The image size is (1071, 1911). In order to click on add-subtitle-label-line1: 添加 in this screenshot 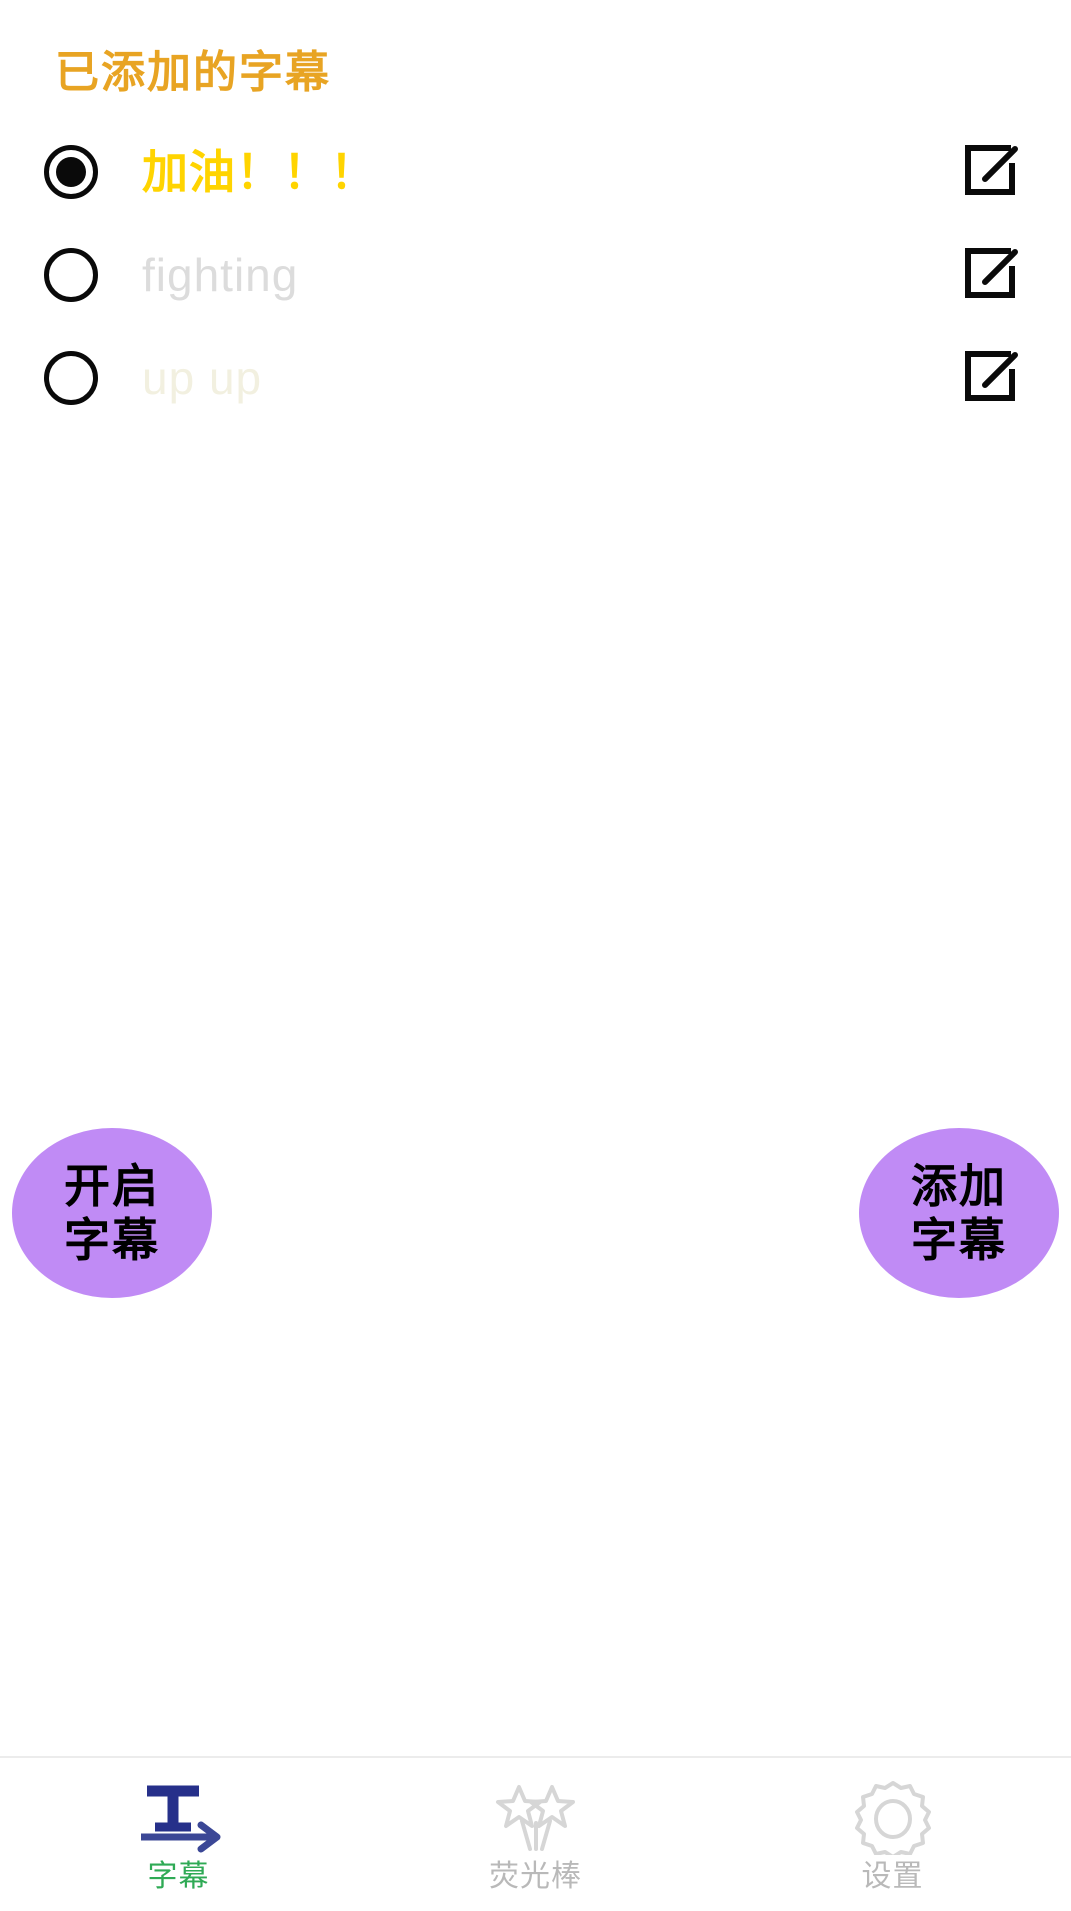, I will do `click(959, 1186)`.